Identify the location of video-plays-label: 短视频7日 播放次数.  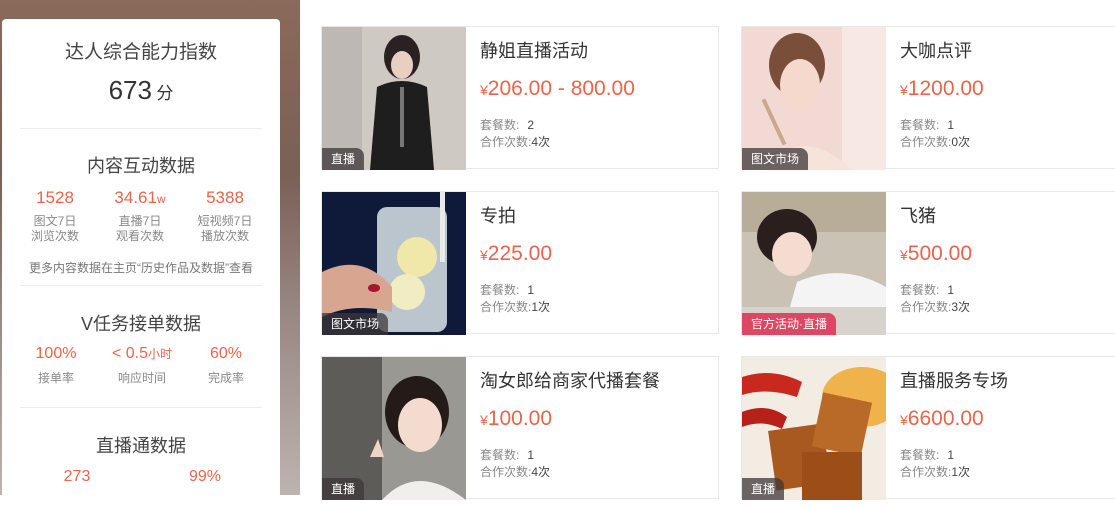
(225, 228).